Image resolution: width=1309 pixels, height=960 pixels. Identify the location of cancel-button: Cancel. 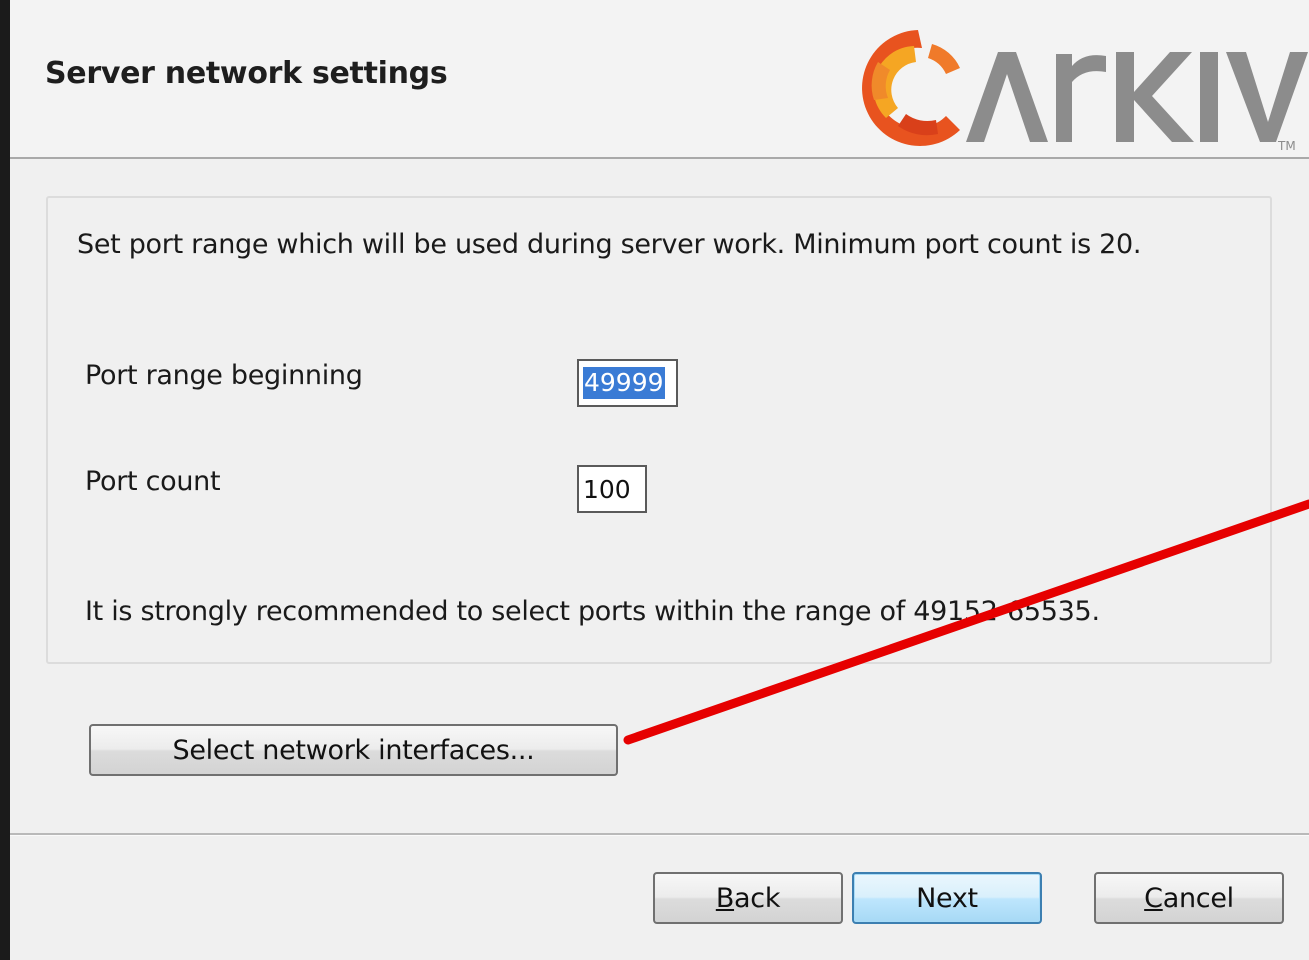
(1189, 898).